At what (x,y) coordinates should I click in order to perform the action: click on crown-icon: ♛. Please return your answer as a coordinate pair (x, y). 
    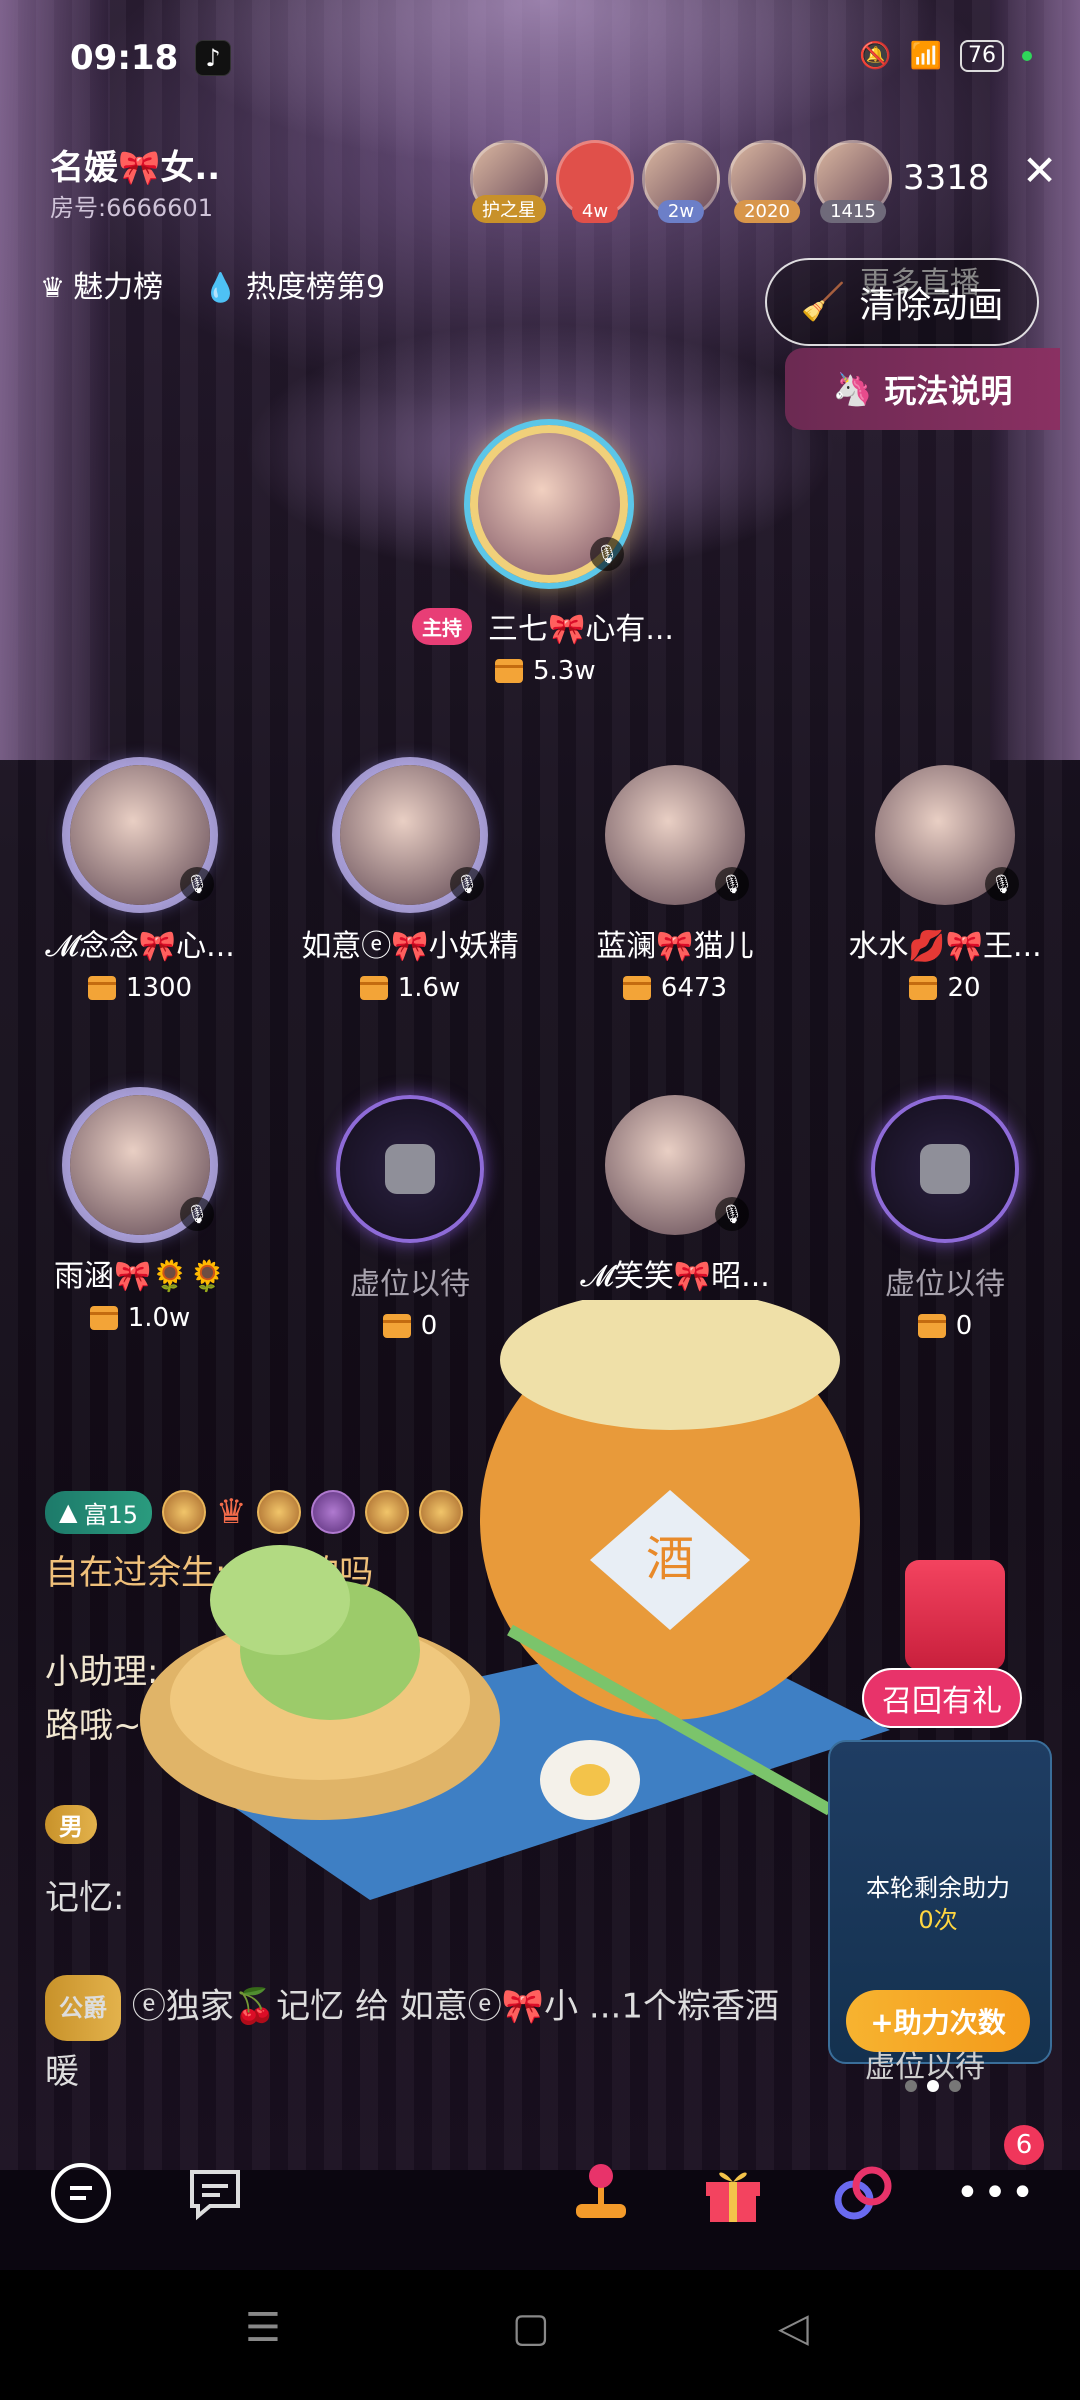
    Looking at the image, I should click on (53, 287).